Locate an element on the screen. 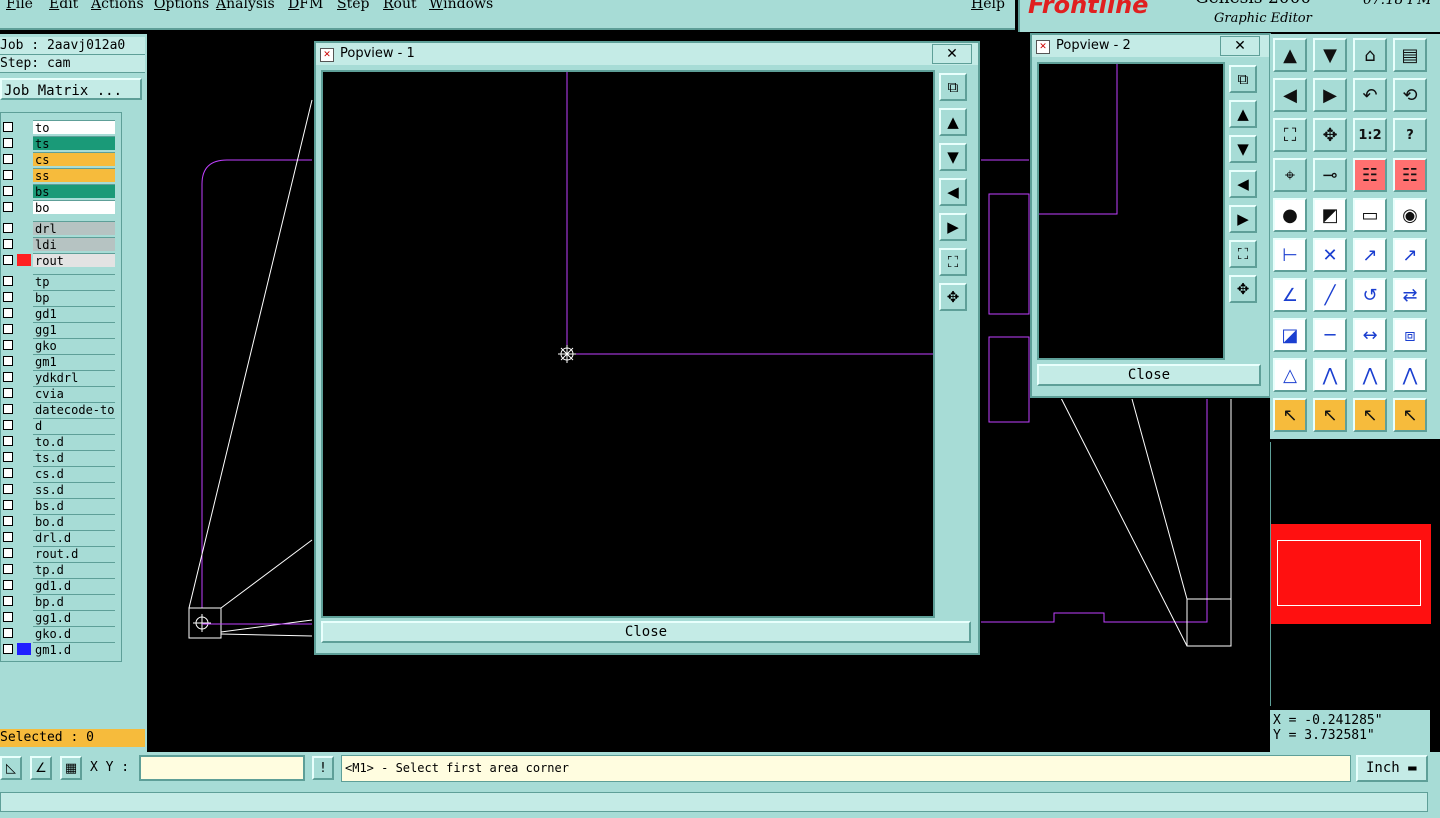 This screenshot has height=818, width=1440. ruler-icon: ▭ is located at coordinates (1370, 215).